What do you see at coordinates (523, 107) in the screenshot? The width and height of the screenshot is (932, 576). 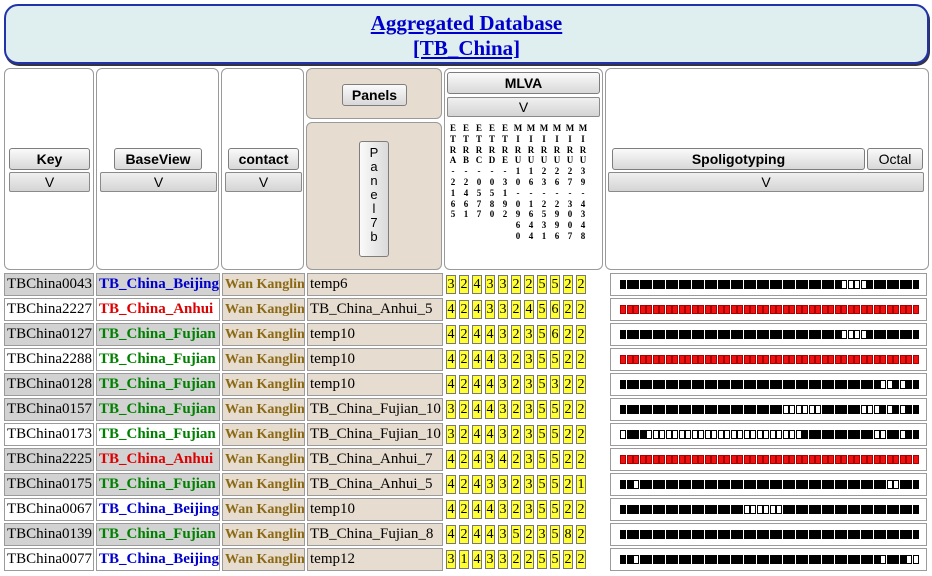 I see `mlva-order-button: V` at bounding box center [523, 107].